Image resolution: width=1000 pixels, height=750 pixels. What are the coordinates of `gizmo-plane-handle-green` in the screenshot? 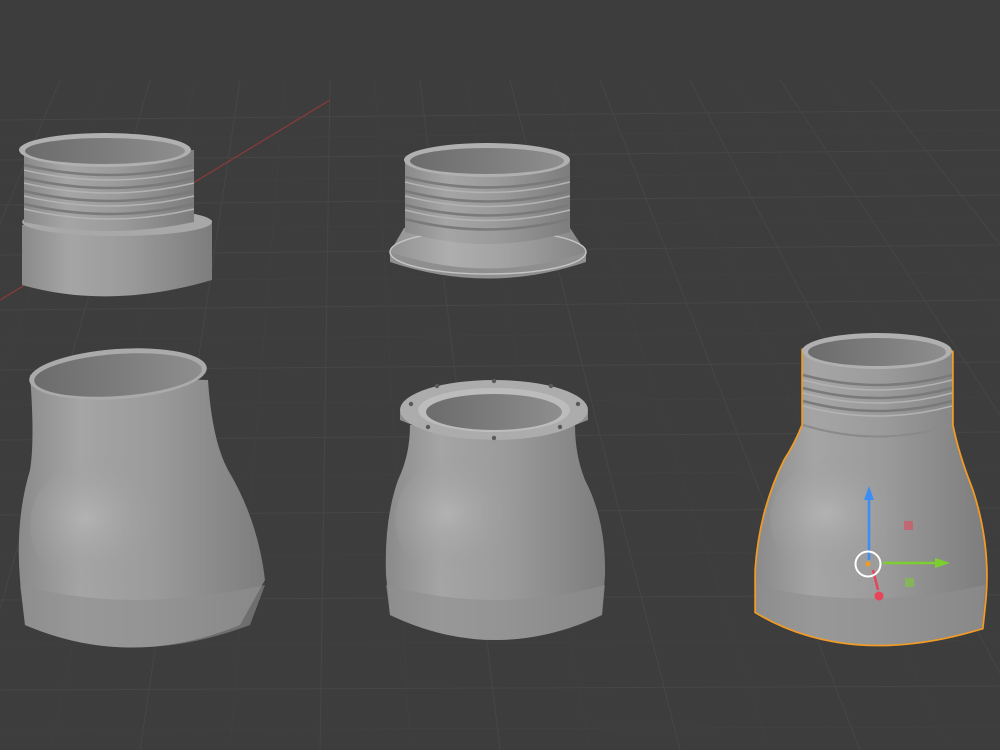 It's located at (909, 582).